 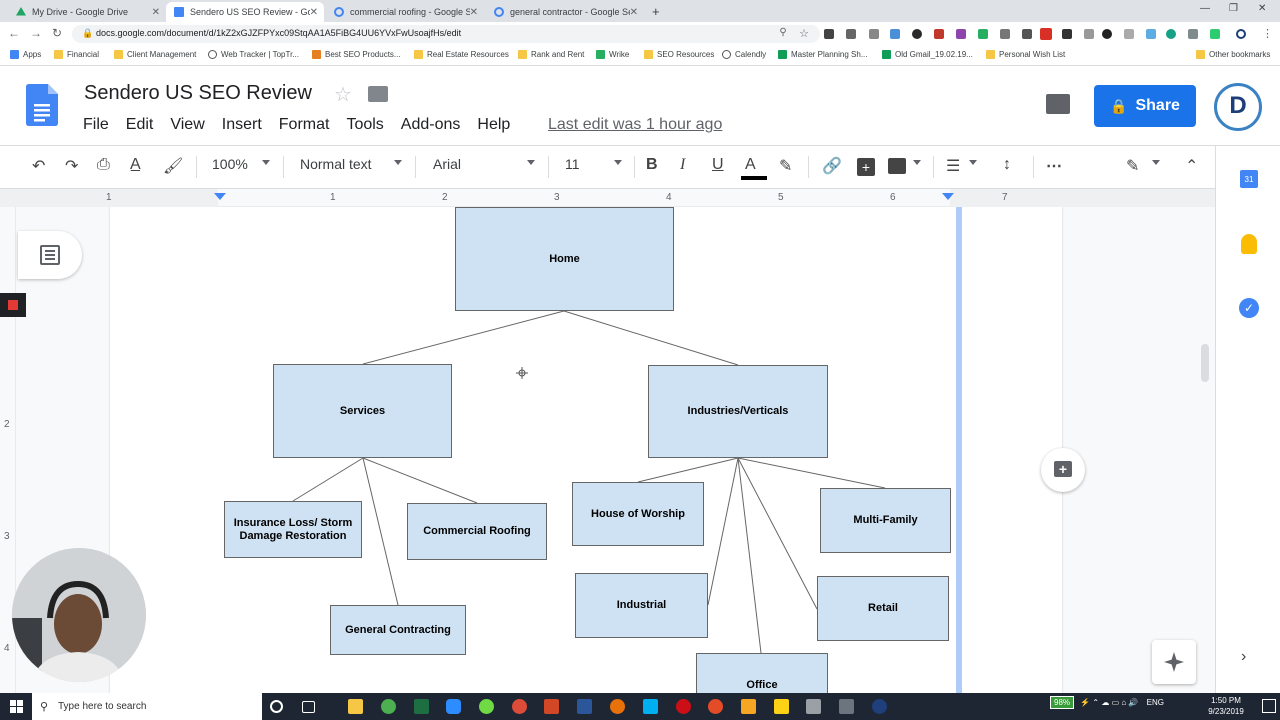 I want to click on redo-icon: ↷, so click(x=71, y=166).